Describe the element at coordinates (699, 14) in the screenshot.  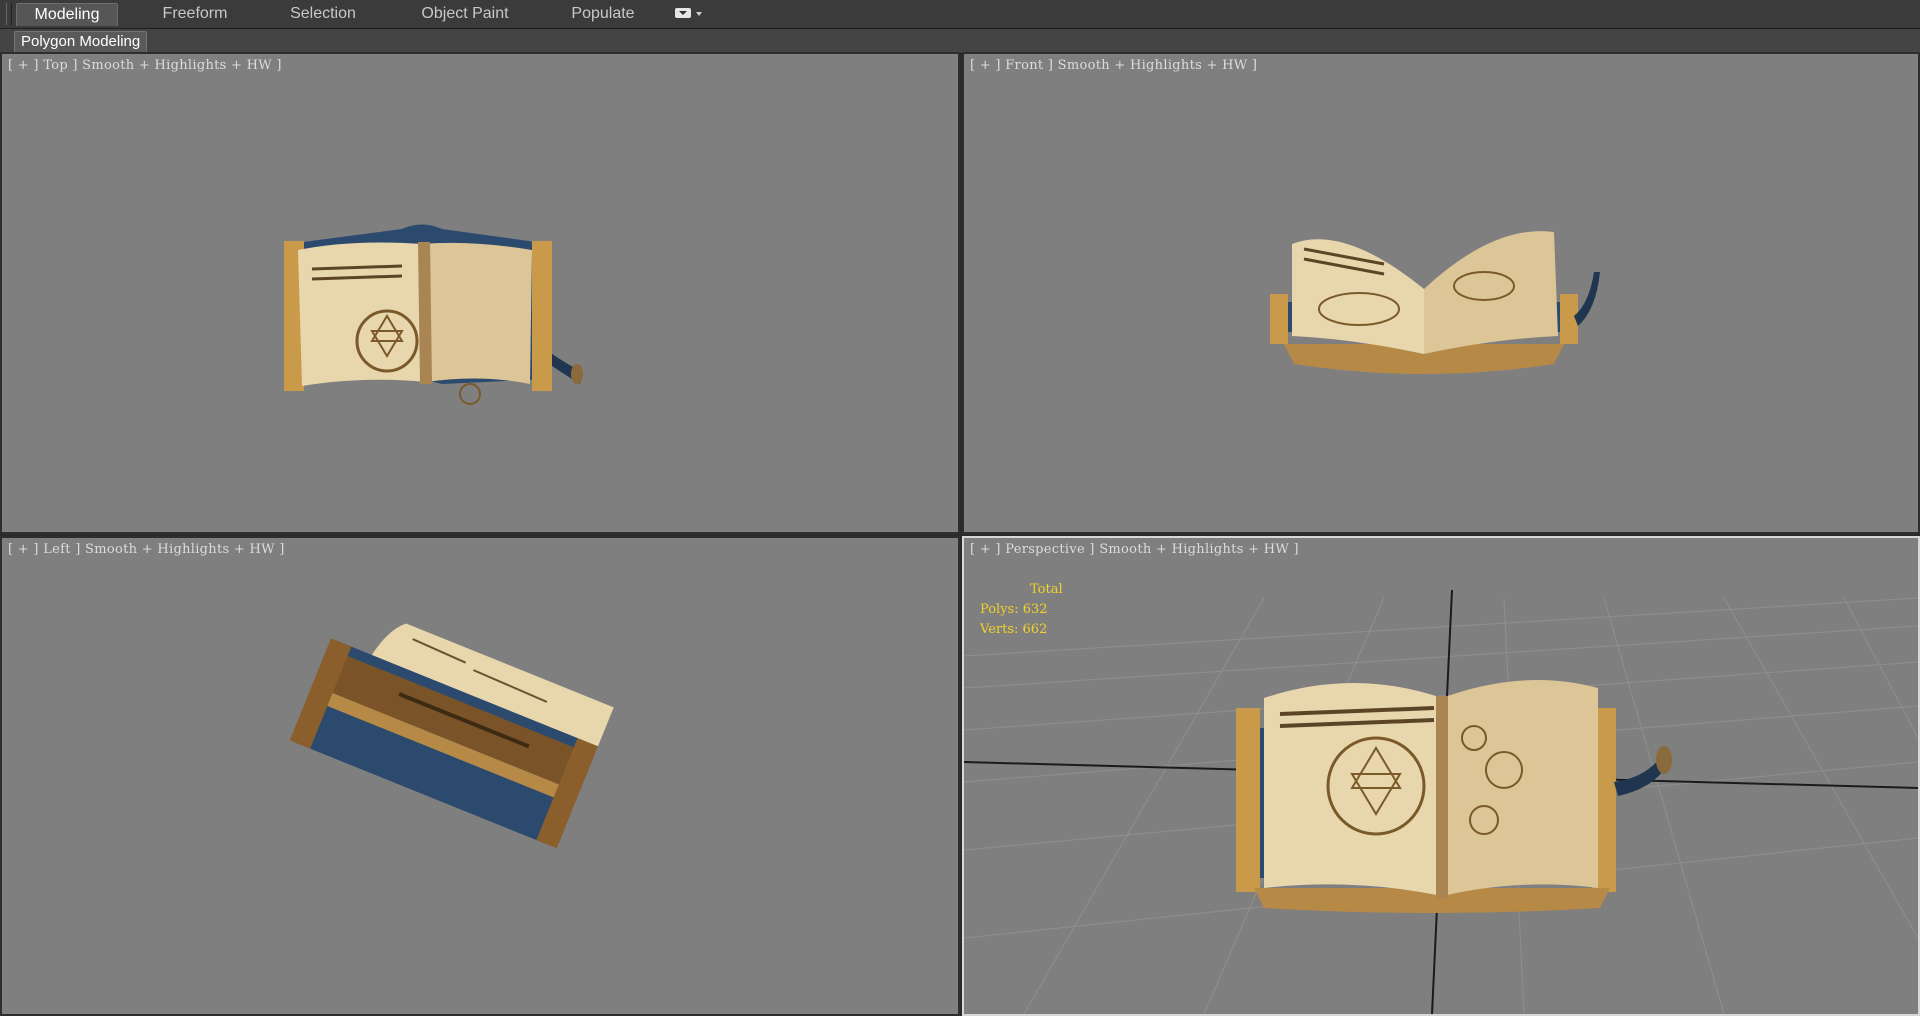
I see `chevron-down-icon` at that location.